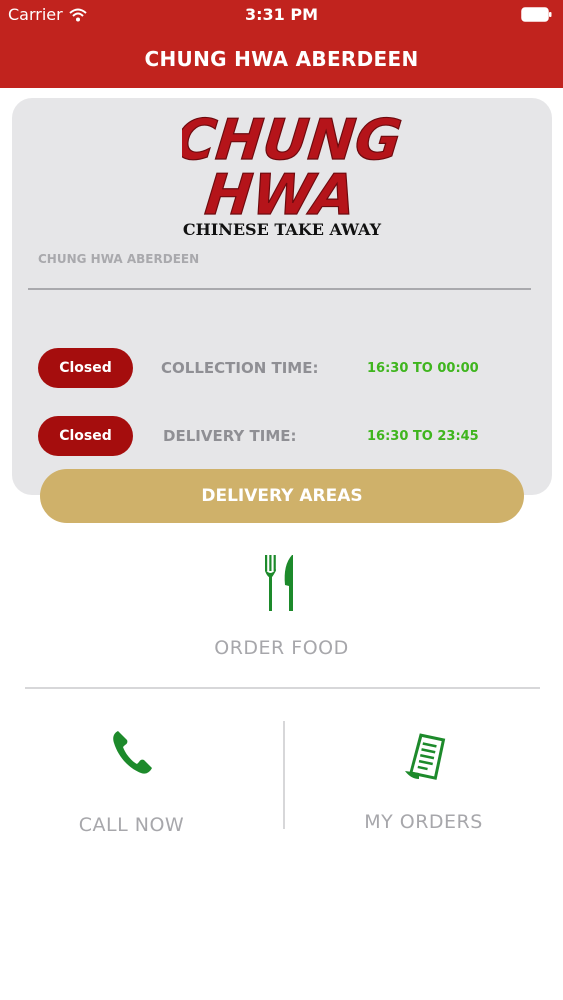 The width and height of the screenshot is (563, 1000). Describe the element at coordinates (536, 14) in the screenshot. I see `battery-icon` at that location.